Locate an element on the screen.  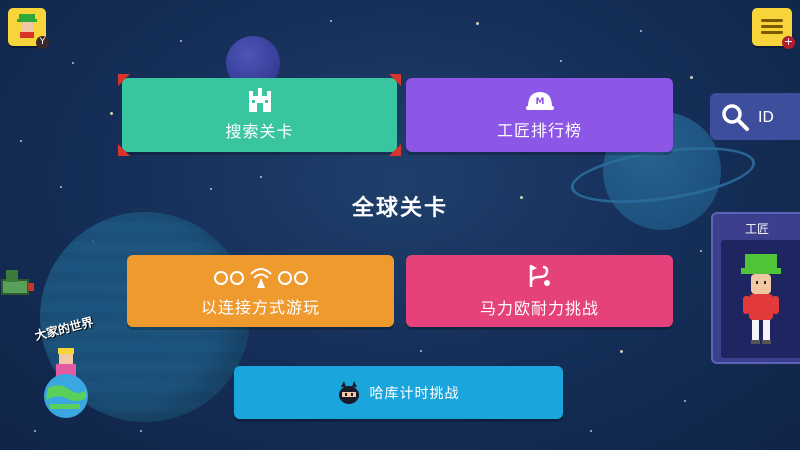
maker-character-frame is located at coordinates (760, 299).